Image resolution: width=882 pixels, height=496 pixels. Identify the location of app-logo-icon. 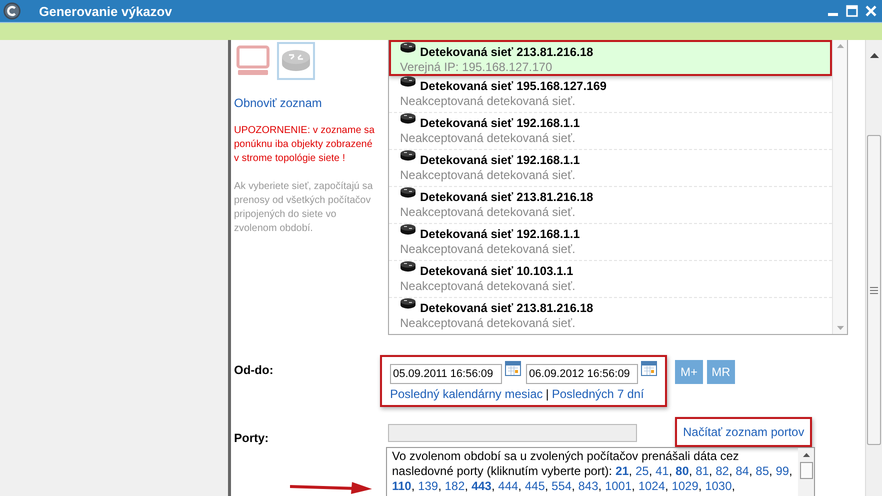
(12, 11).